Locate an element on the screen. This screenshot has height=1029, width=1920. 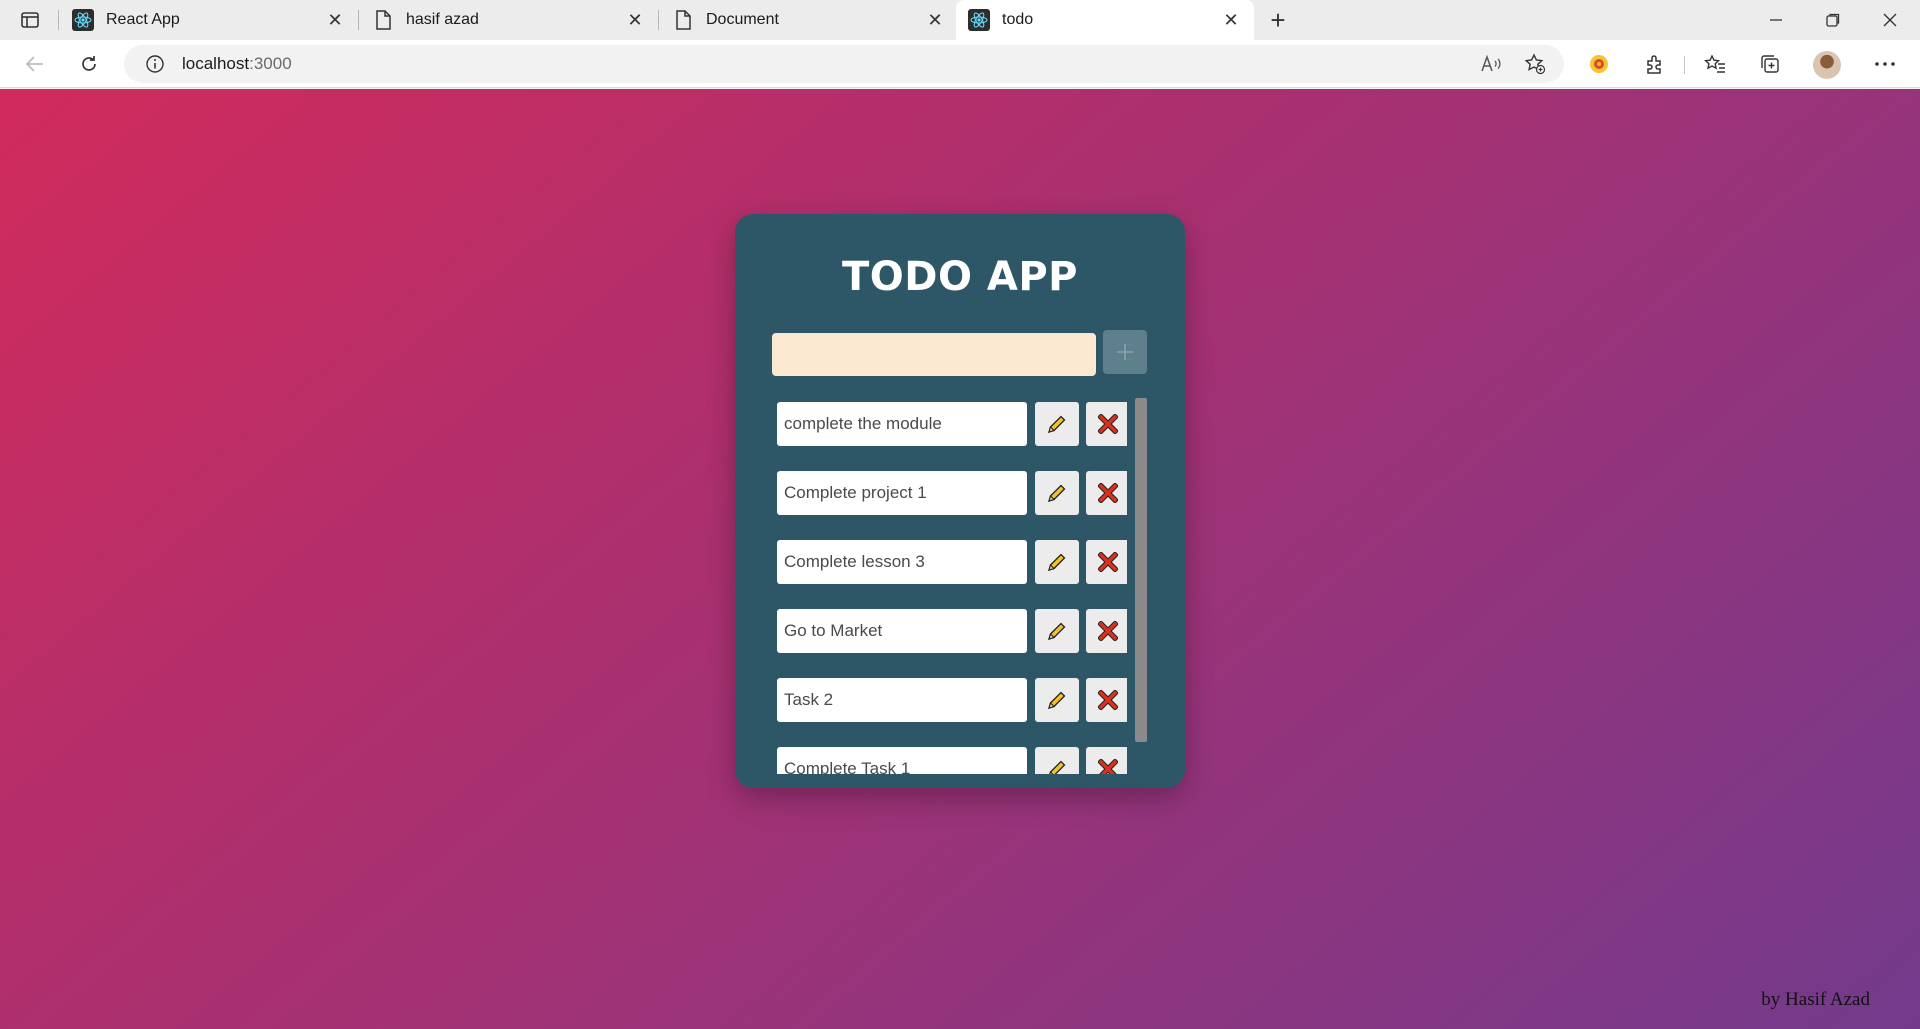
read-aloud-icon is located at coordinates (1491, 64).